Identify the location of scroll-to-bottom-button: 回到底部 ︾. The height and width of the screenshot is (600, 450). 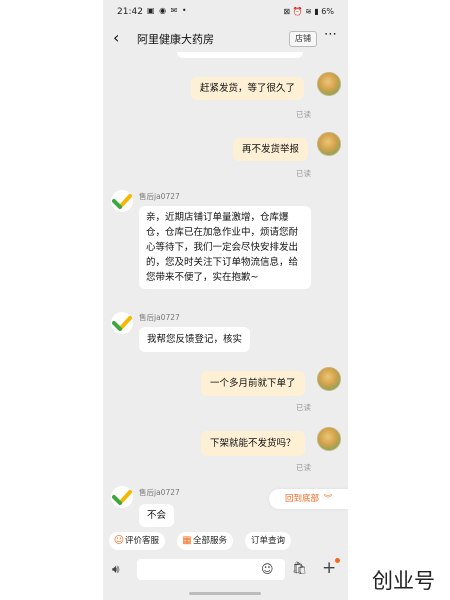
(308, 499).